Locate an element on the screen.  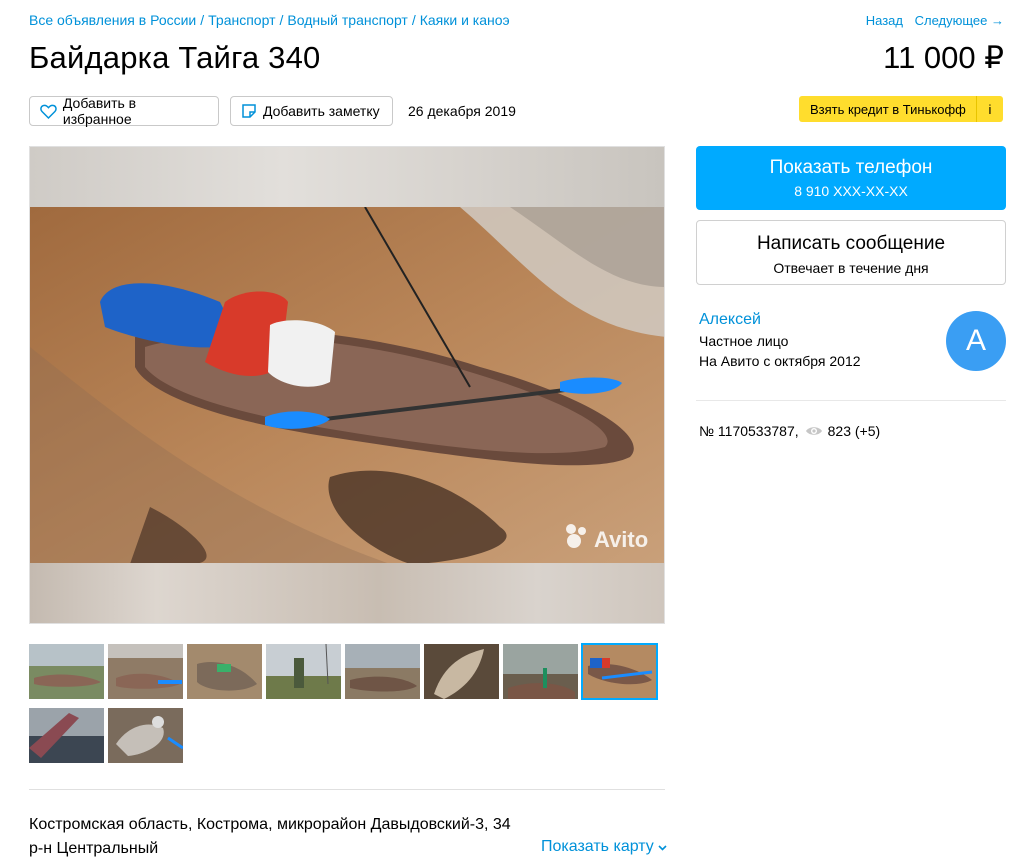
avatar: А is located at coordinates (976, 341).